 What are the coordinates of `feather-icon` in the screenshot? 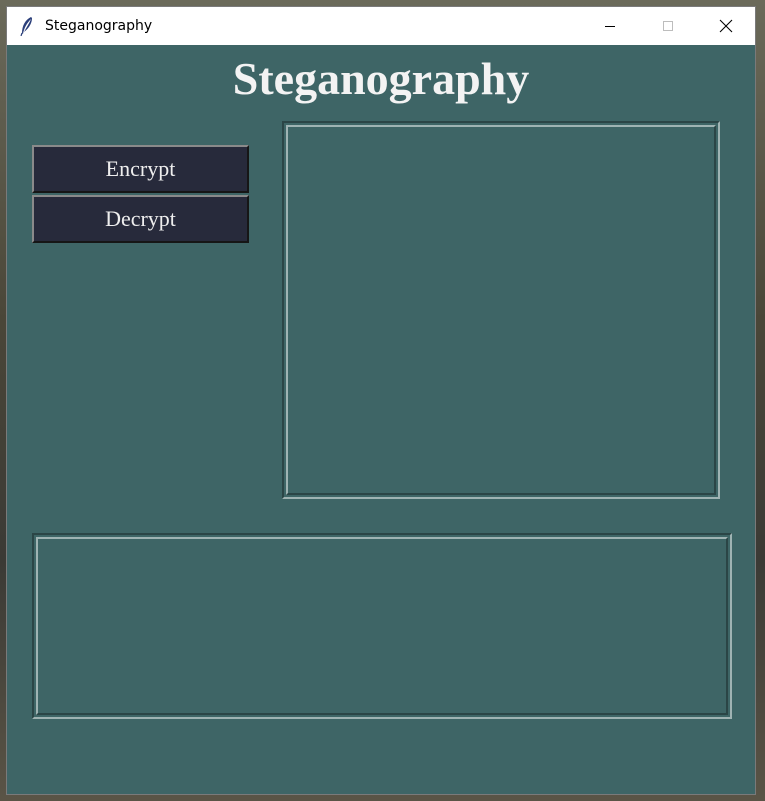 It's located at (26, 26).